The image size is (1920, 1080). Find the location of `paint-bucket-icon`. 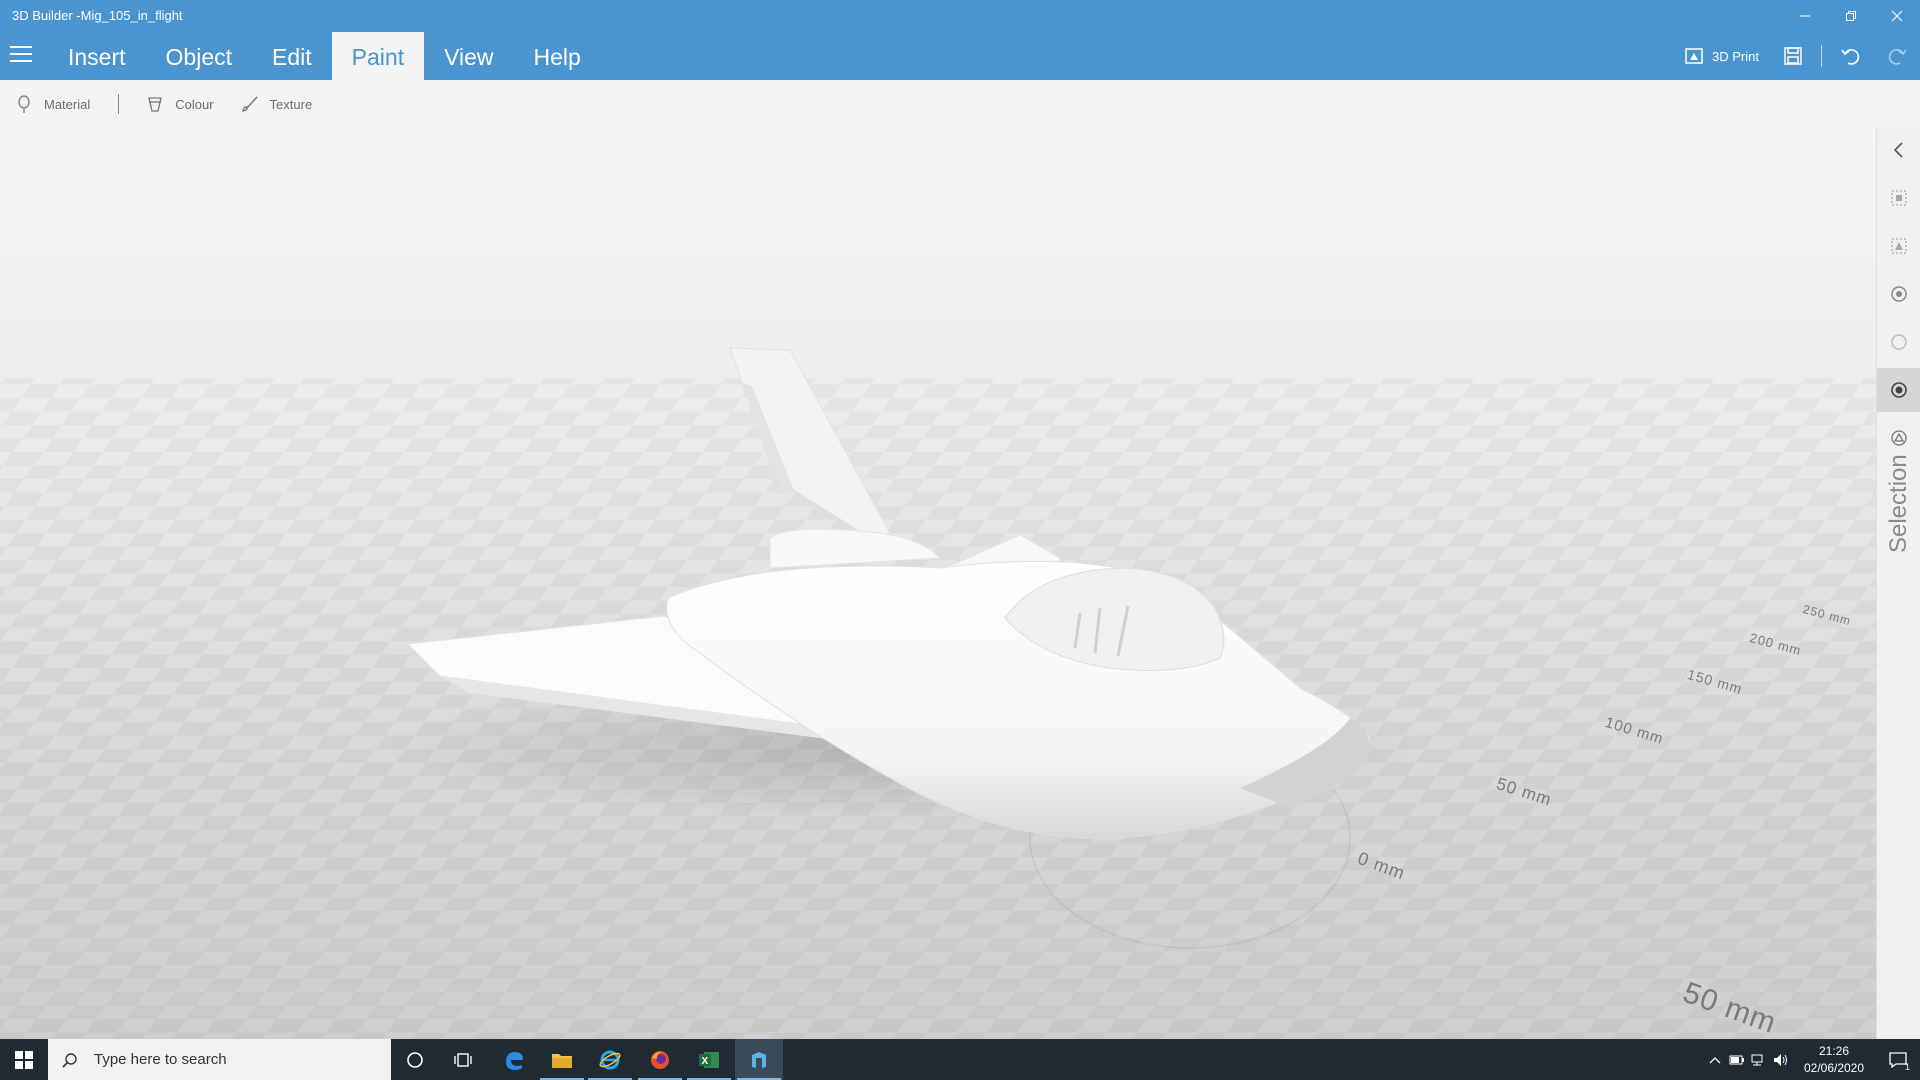

paint-bucket-icon is located at coordinates (155, 104).